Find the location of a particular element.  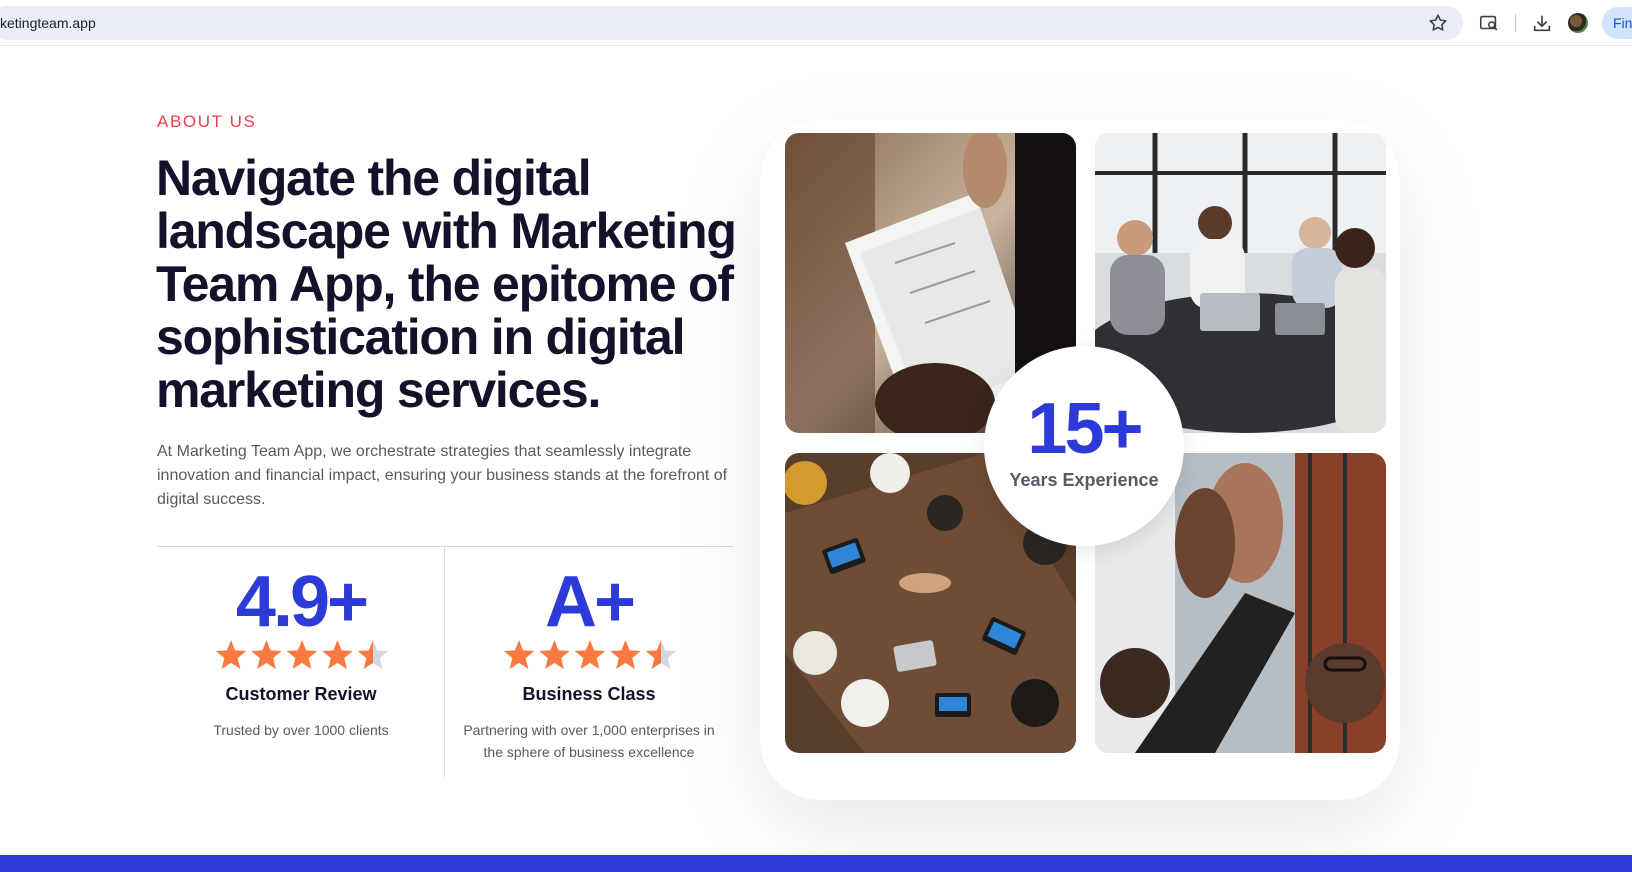

url-text: ketingteam.app is located at coordinates (48, 23).